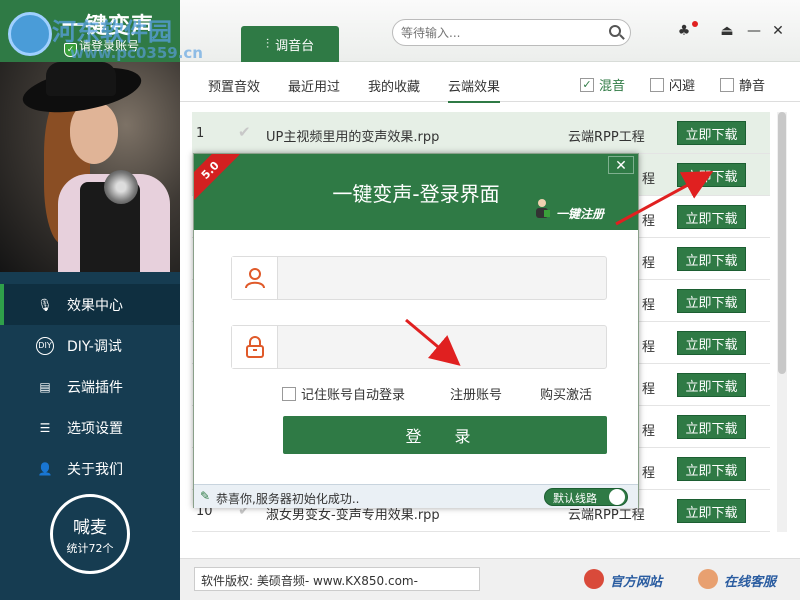  Describe the element at coordinates (440, 347) in the screenshot. I see `password-input` at that location.